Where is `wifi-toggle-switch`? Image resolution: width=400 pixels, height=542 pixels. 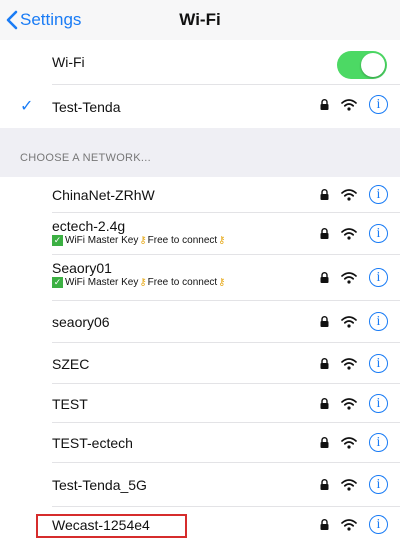
wifi-toggle-switch is located at coordinates (362, 65).